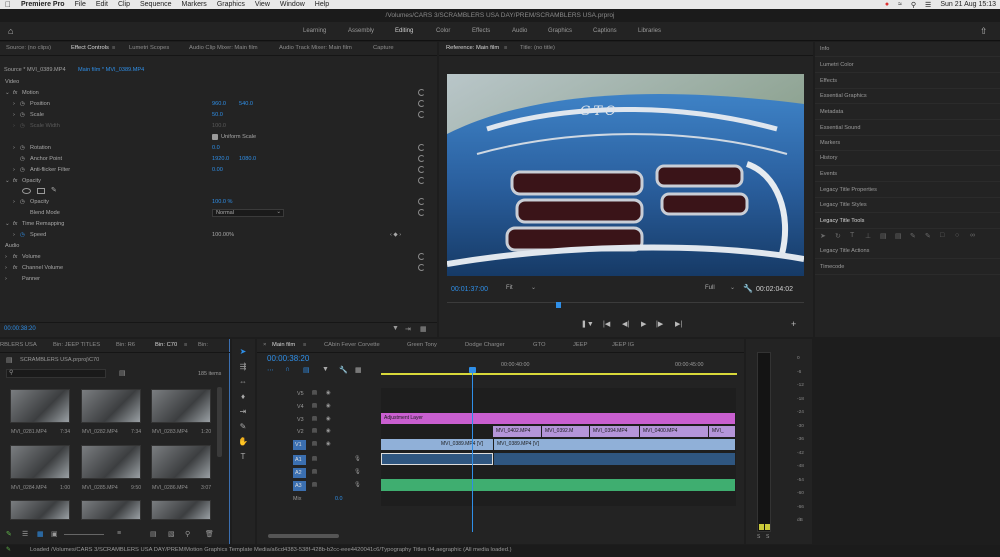  What do you see at coordinates (840, 128) in the screenshot?
I see `panel-item-essential-sound: Essential Sound` at bounding box center [840, 128].